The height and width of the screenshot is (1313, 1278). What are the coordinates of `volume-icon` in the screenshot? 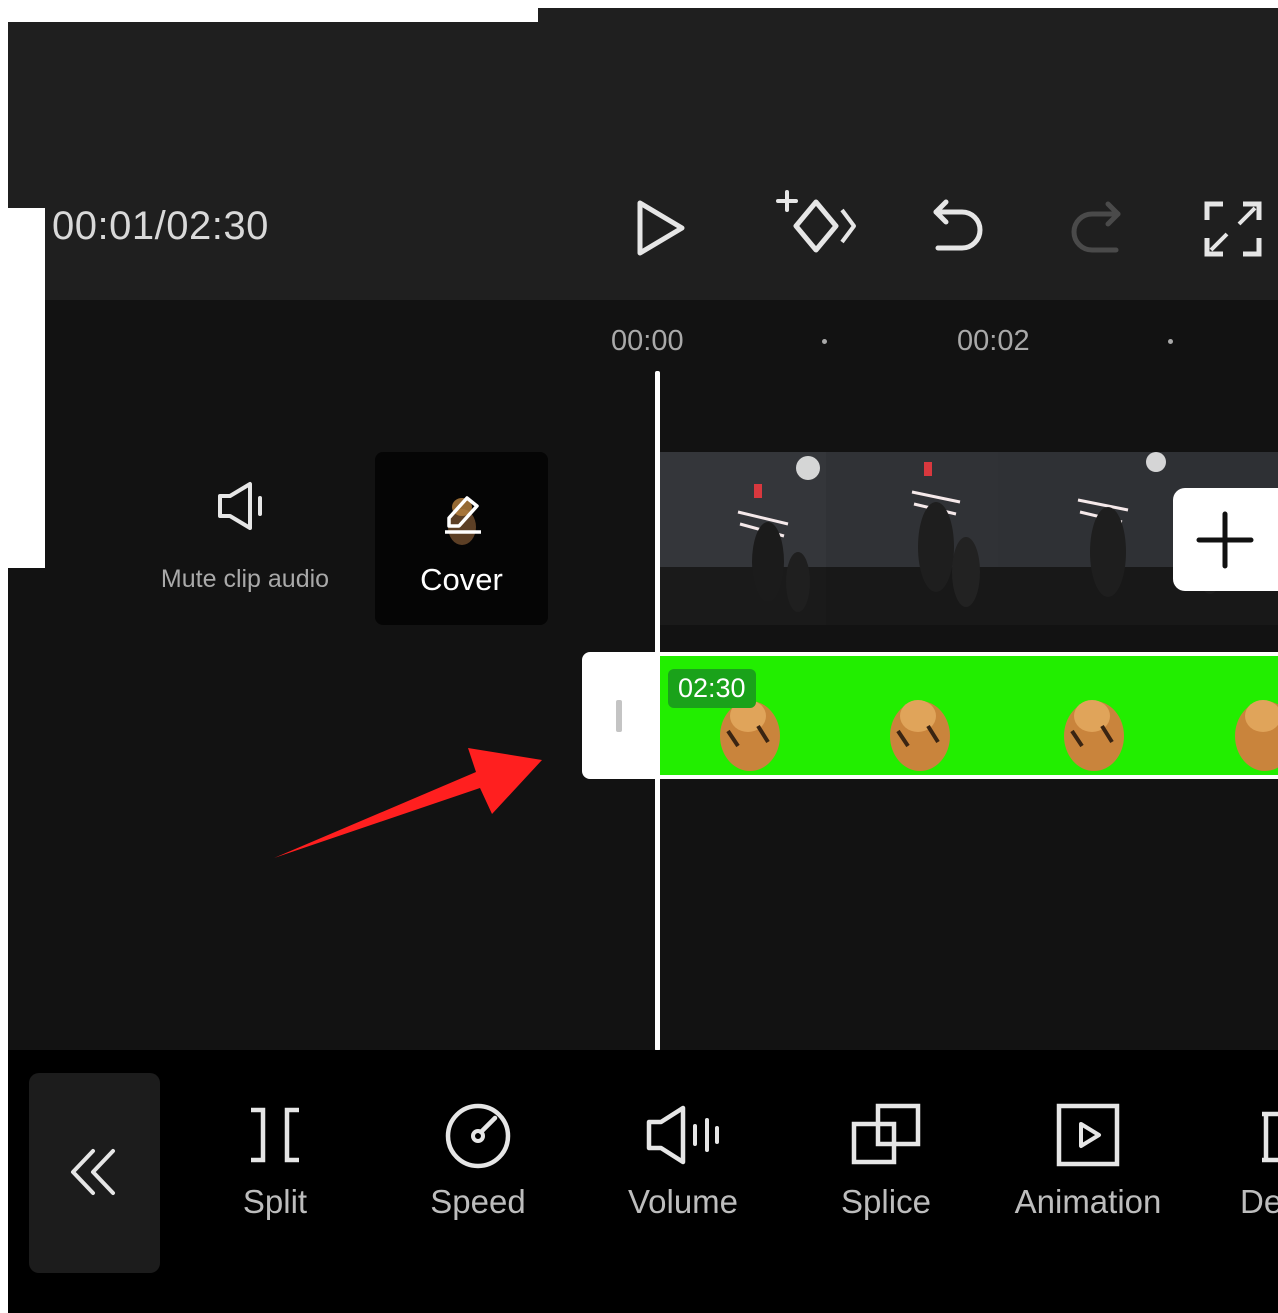 It's located at (682, 1135).